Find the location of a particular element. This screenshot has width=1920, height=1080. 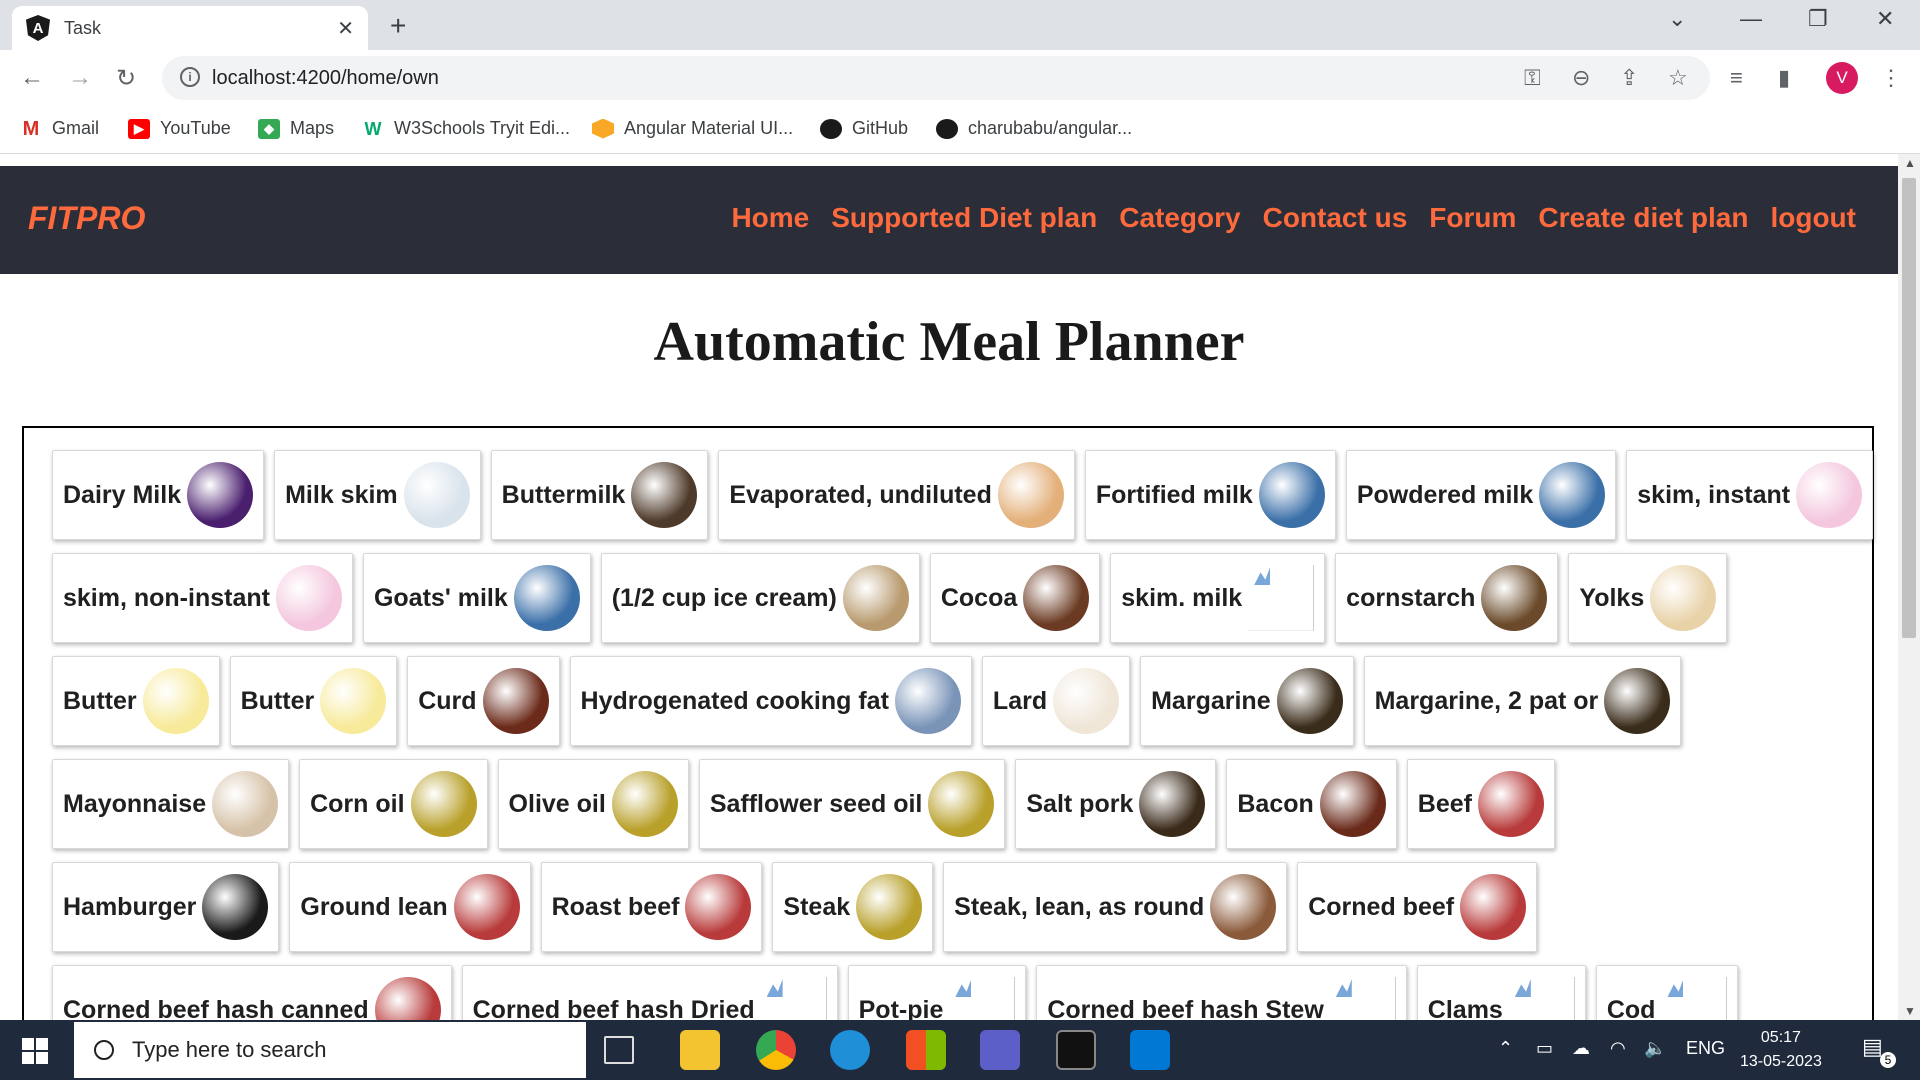

scroll-up-icon: ▲ is located at coordinates (1910, 163).